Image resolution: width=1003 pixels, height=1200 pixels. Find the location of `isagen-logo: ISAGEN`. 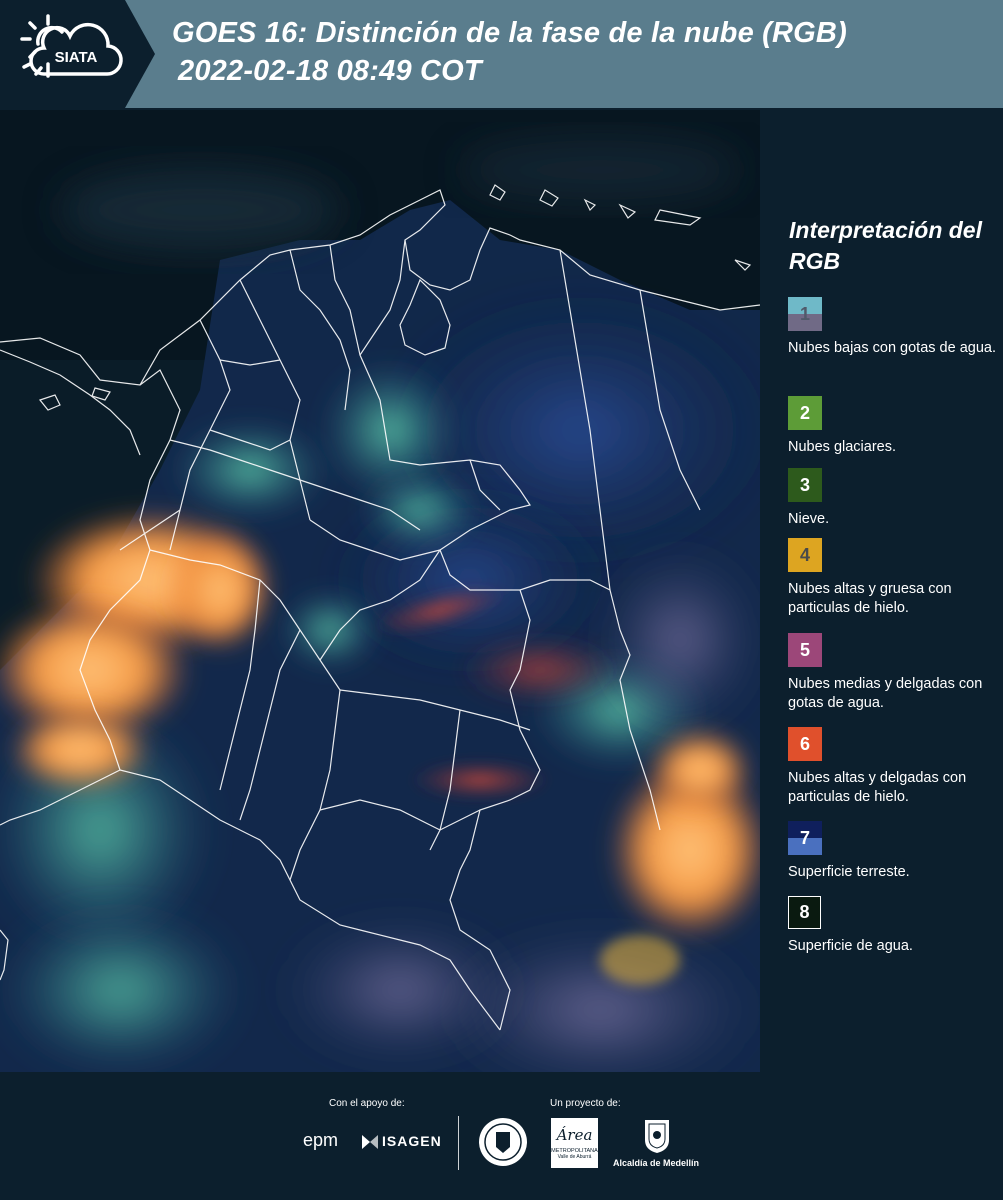

isagen-logo: ISAGEN is located at coordinates (412, 1141).